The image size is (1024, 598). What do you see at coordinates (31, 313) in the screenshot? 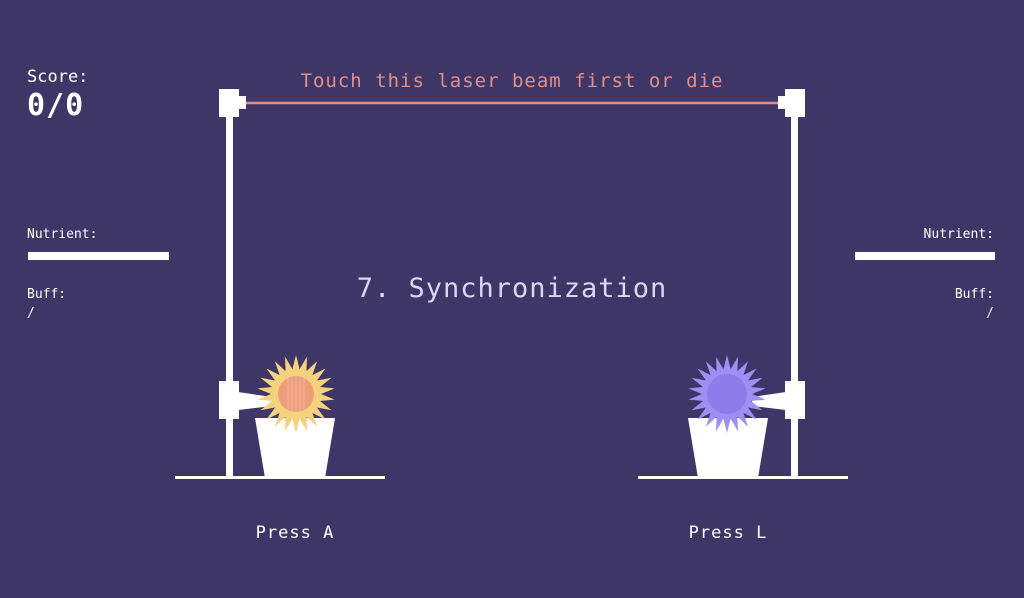
I see `left-buff-value: /` at bounding box center [31, 313].